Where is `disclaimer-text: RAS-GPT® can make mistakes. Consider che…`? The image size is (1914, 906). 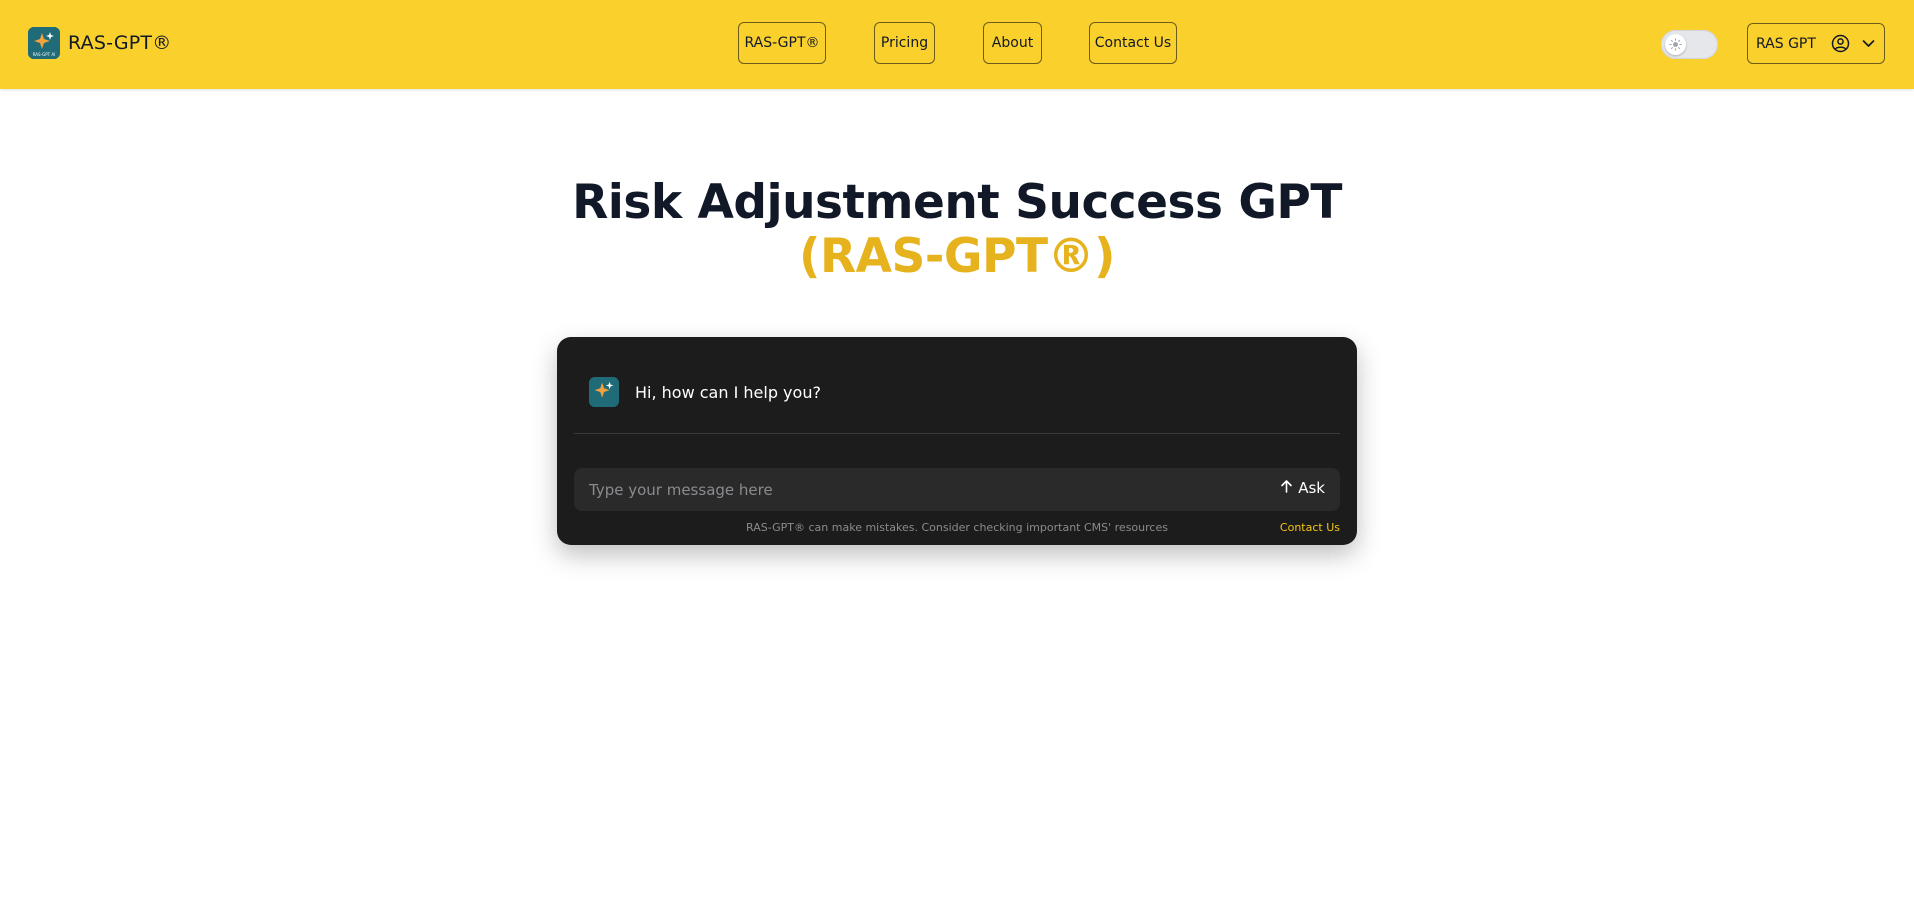
disclaimer-text: RAS-GPT® can make mistakes. Consider che… is located at coordinates (957, 527).